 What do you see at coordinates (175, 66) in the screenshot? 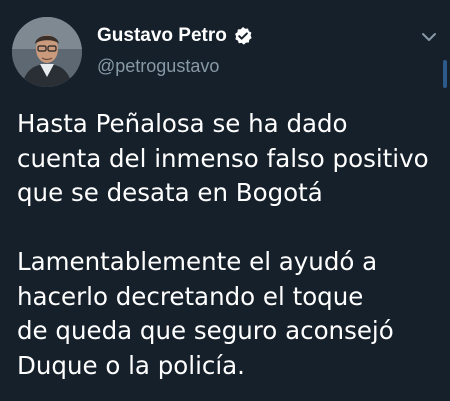
I see `author-handle: @petrogustavo` at bounding box center [175, 66].